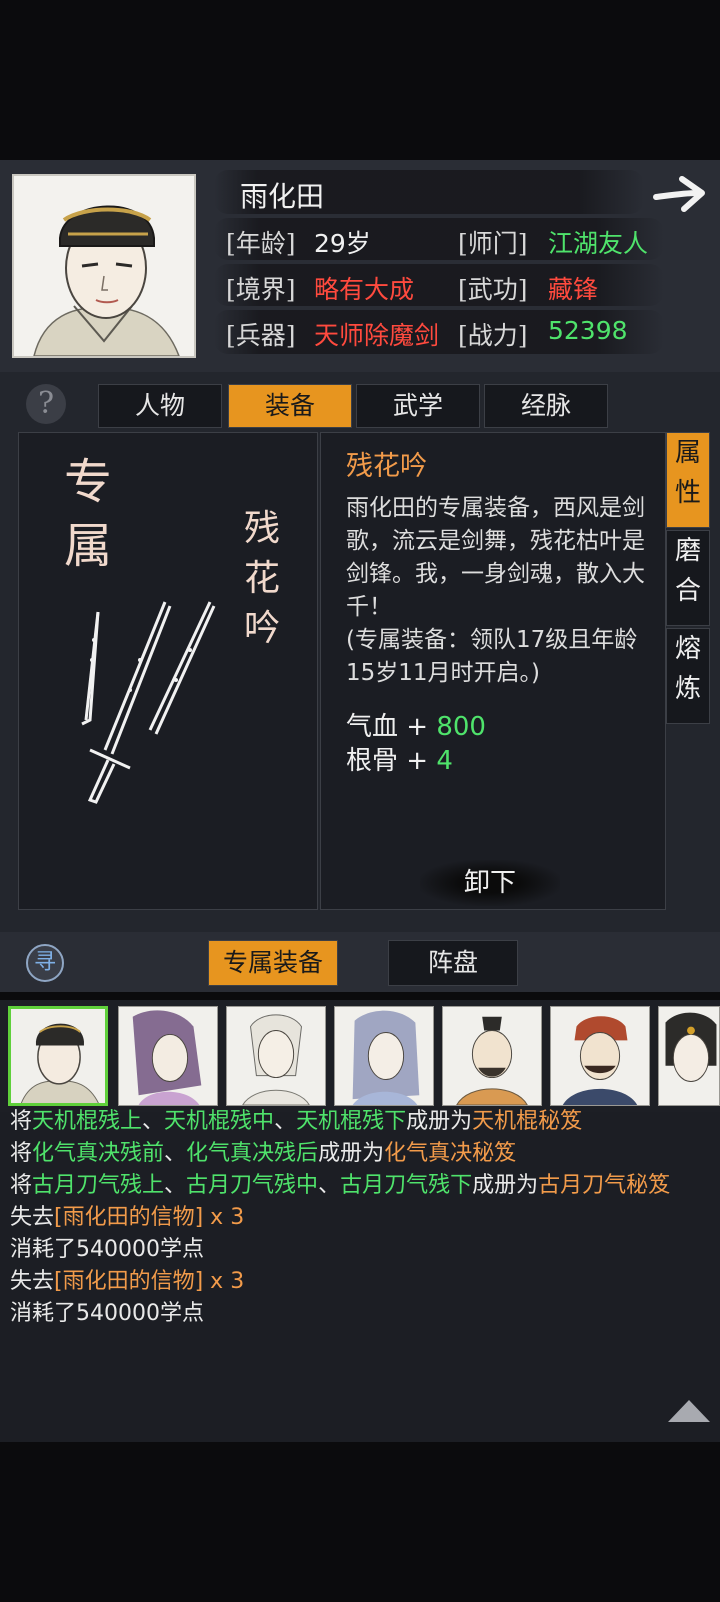 The image size is (720, 1602). Describe the element at coordinates (360, 962) in the screenshot. I see `sub-tab-bar` at that location.